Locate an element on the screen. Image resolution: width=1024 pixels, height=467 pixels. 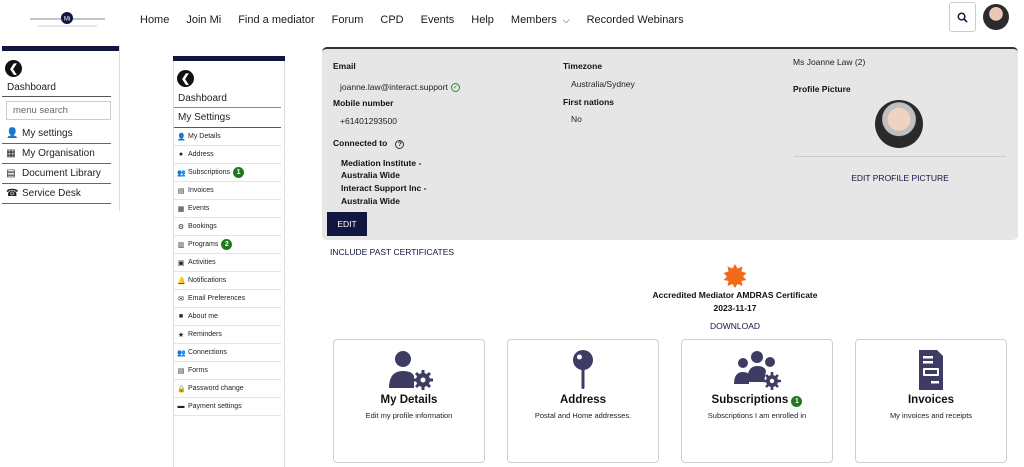
certificate-title: Accredited Mediator AMDRAS Certificate is located at coordinates (735, 295).